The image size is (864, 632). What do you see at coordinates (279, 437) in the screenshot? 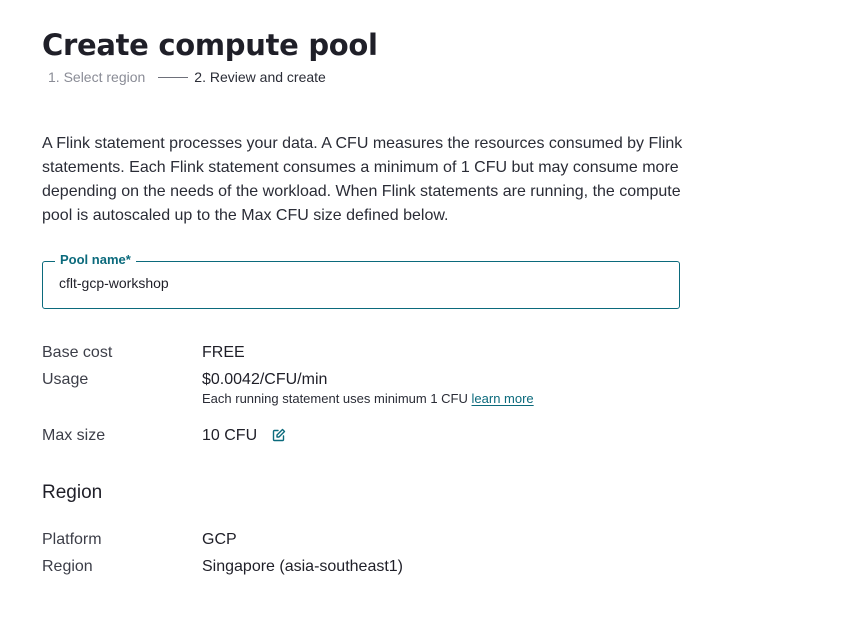
I see `edit-icon` at bounding box center [279, 437].